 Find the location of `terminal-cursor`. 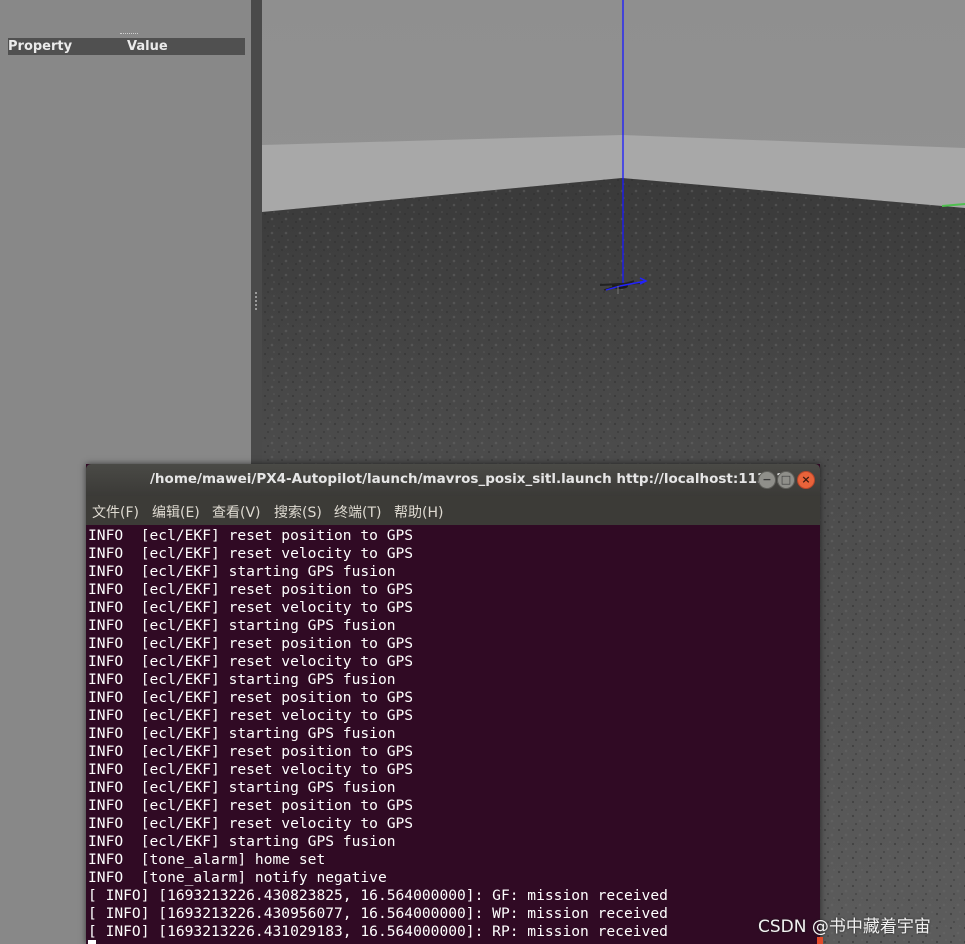

terminal-cursor is located at coordinates (92, 942).